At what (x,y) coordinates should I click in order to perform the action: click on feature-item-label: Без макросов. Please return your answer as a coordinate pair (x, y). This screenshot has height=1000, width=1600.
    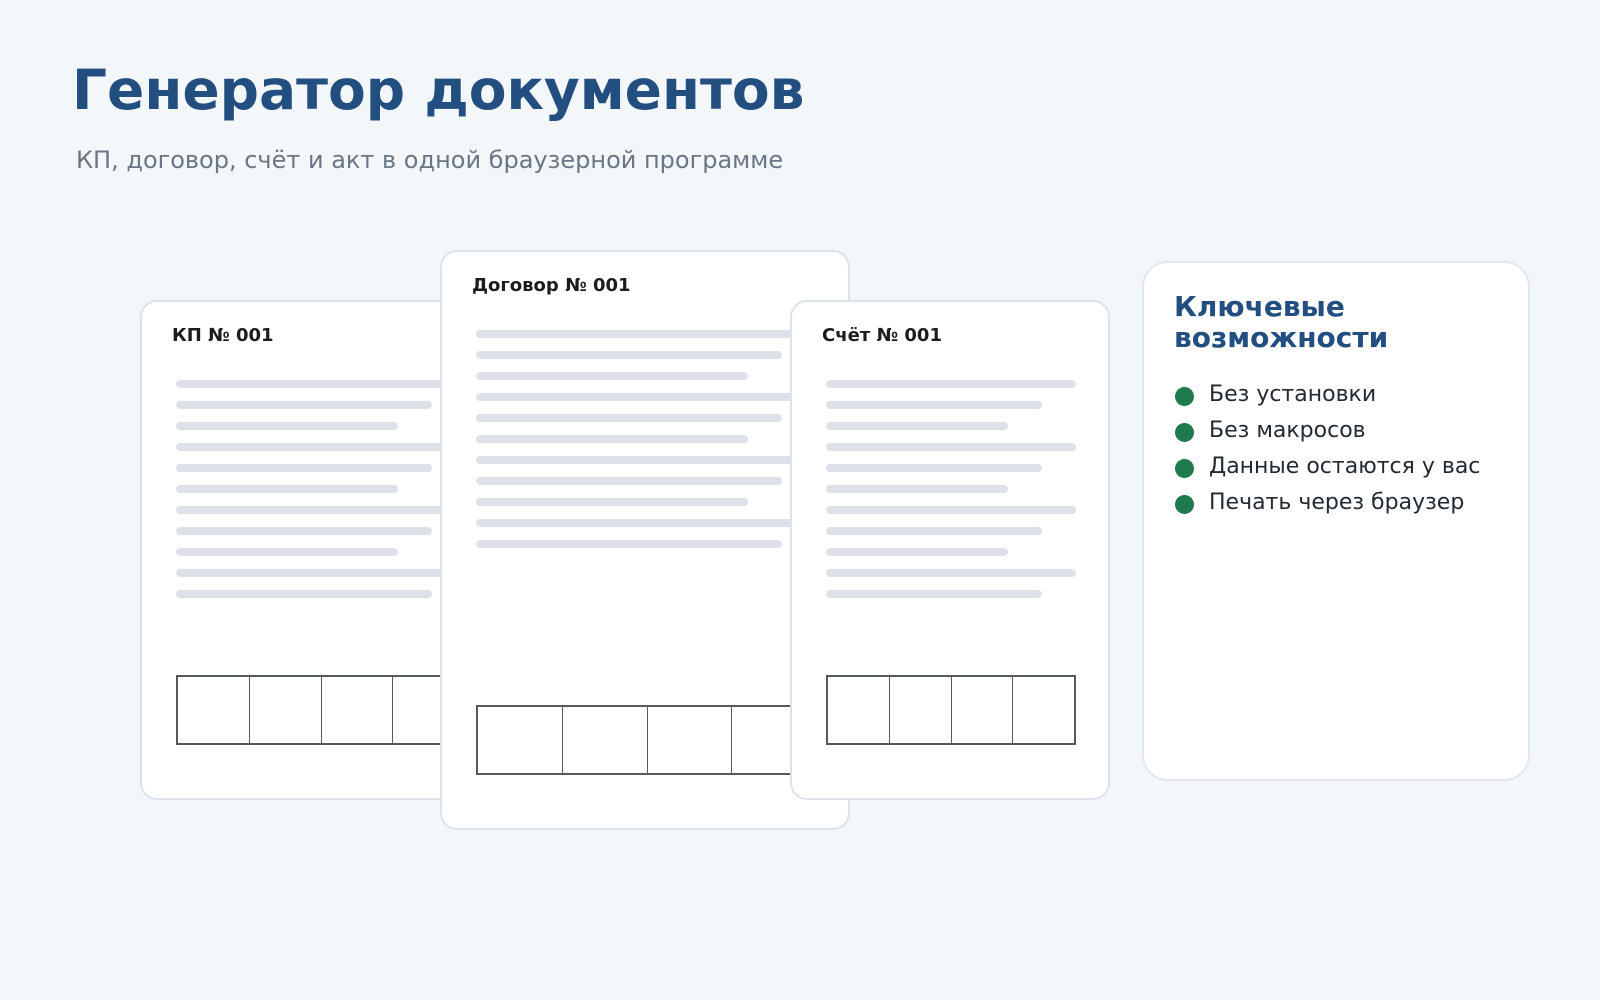
    Looking at the image, I should click on (1287, 430).